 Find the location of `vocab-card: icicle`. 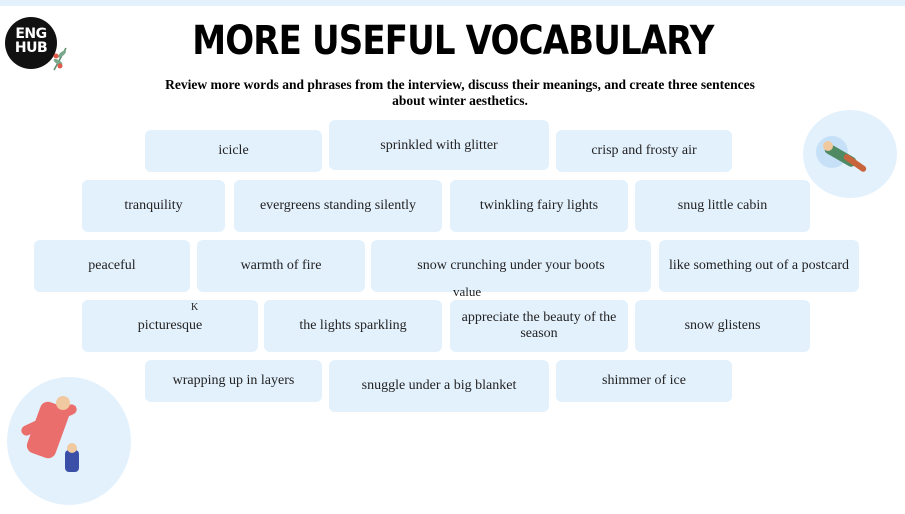

vocab-card: icicle is located at coordinates (233, 151).